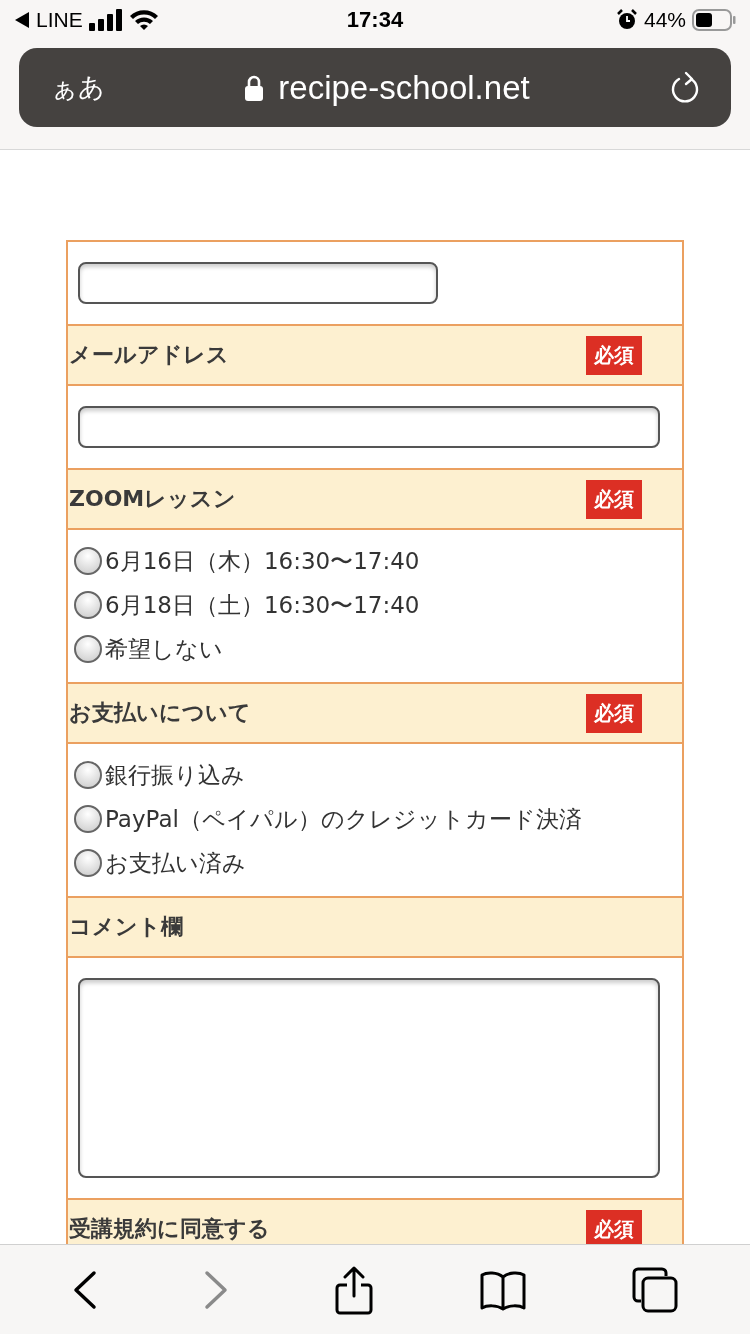 The height and width of the screenshot is (1334, 750). What do you see at coordinates (664, 20) in the screenshot?
I see `battery-percent: 44%` at bounding box center [664, 20].